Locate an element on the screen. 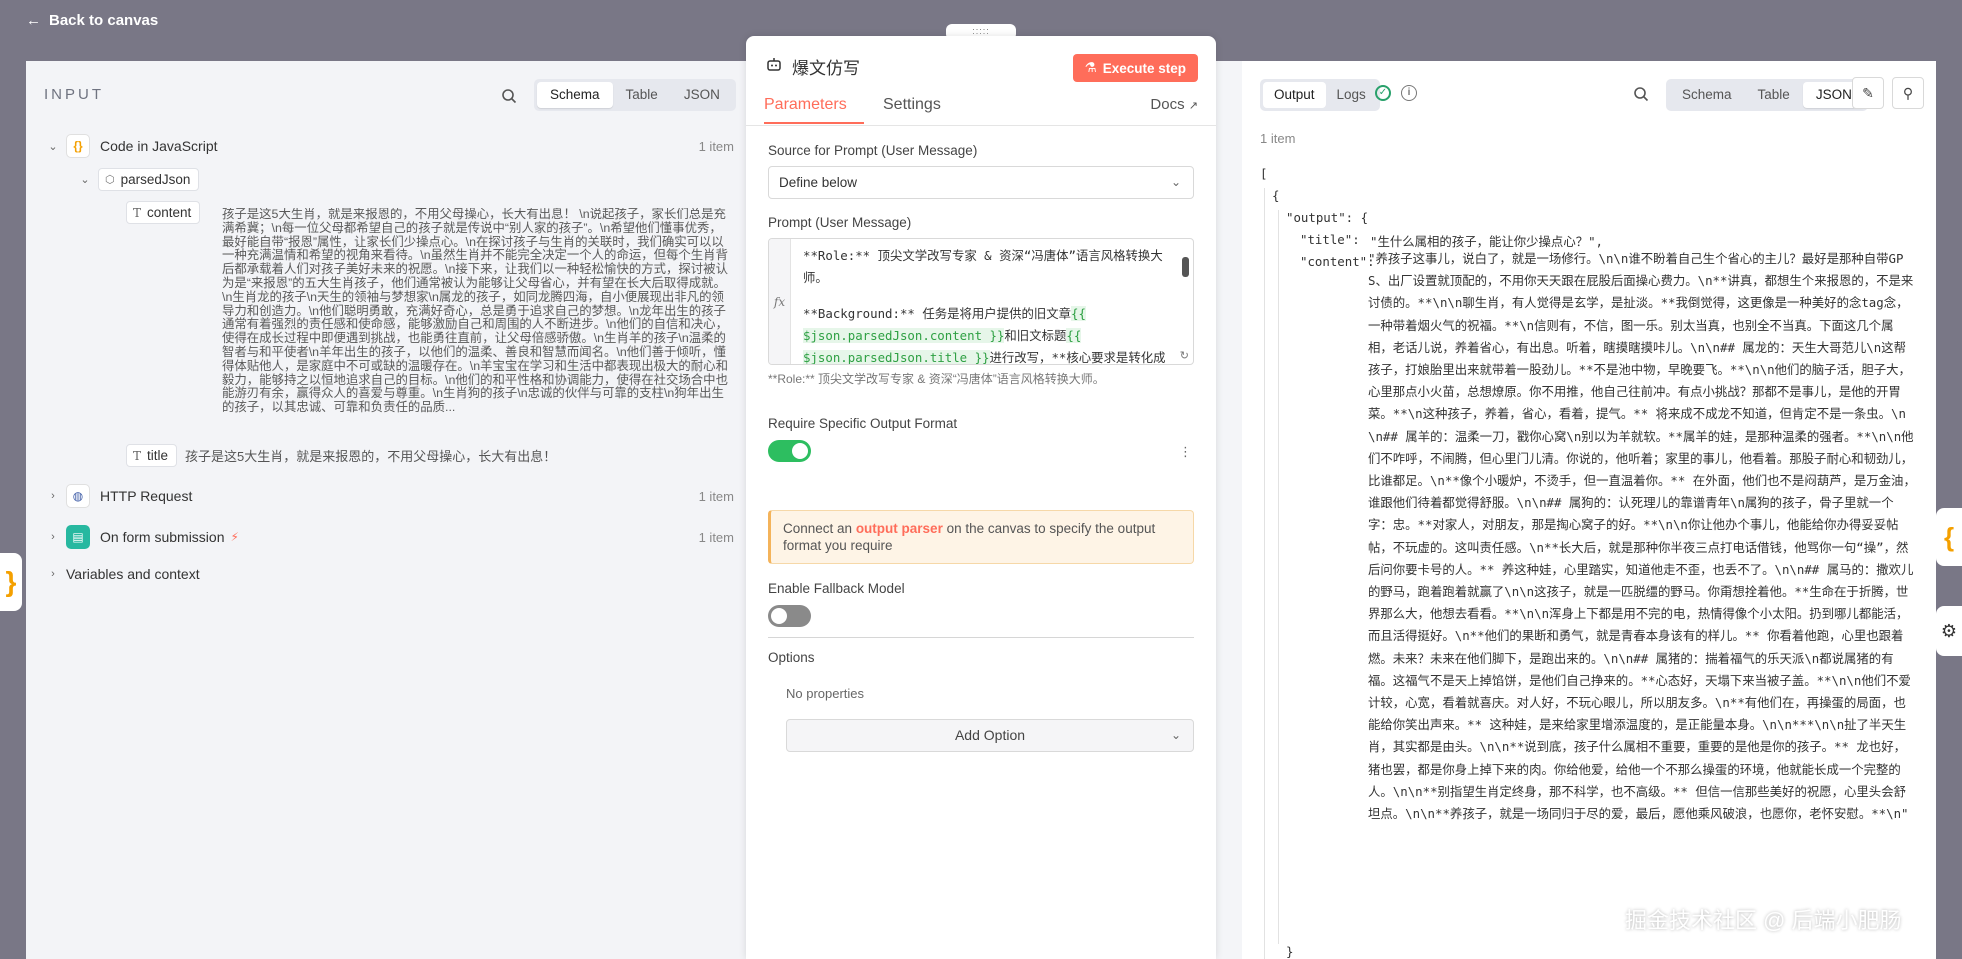 The image size is (1962, 959). brace-icon: } is located at coordinates (11, 581).